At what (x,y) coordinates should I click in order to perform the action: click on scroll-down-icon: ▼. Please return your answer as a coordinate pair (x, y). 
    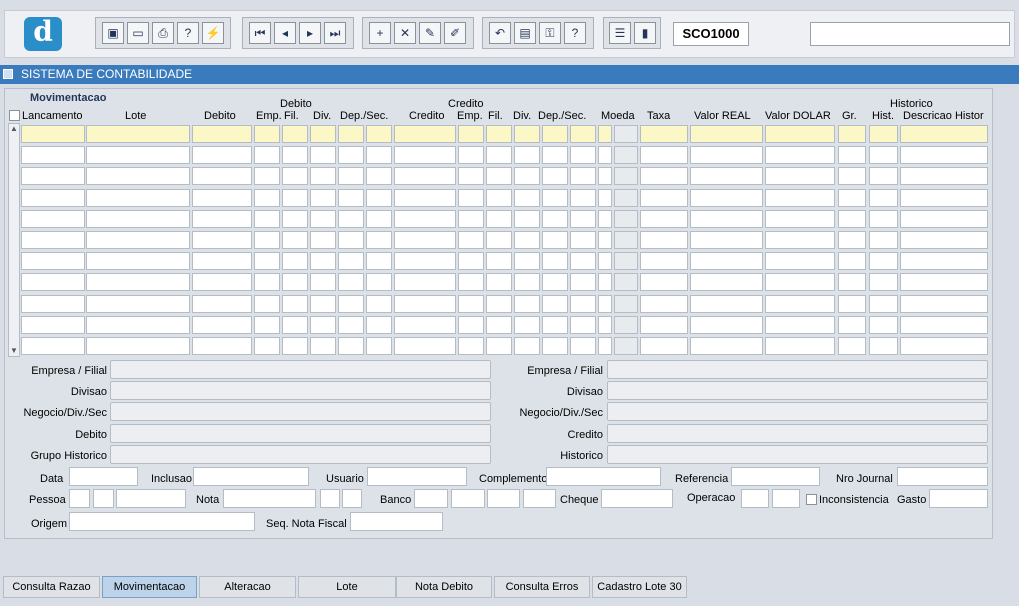
    Looking at the image, I should click on (14, 351).